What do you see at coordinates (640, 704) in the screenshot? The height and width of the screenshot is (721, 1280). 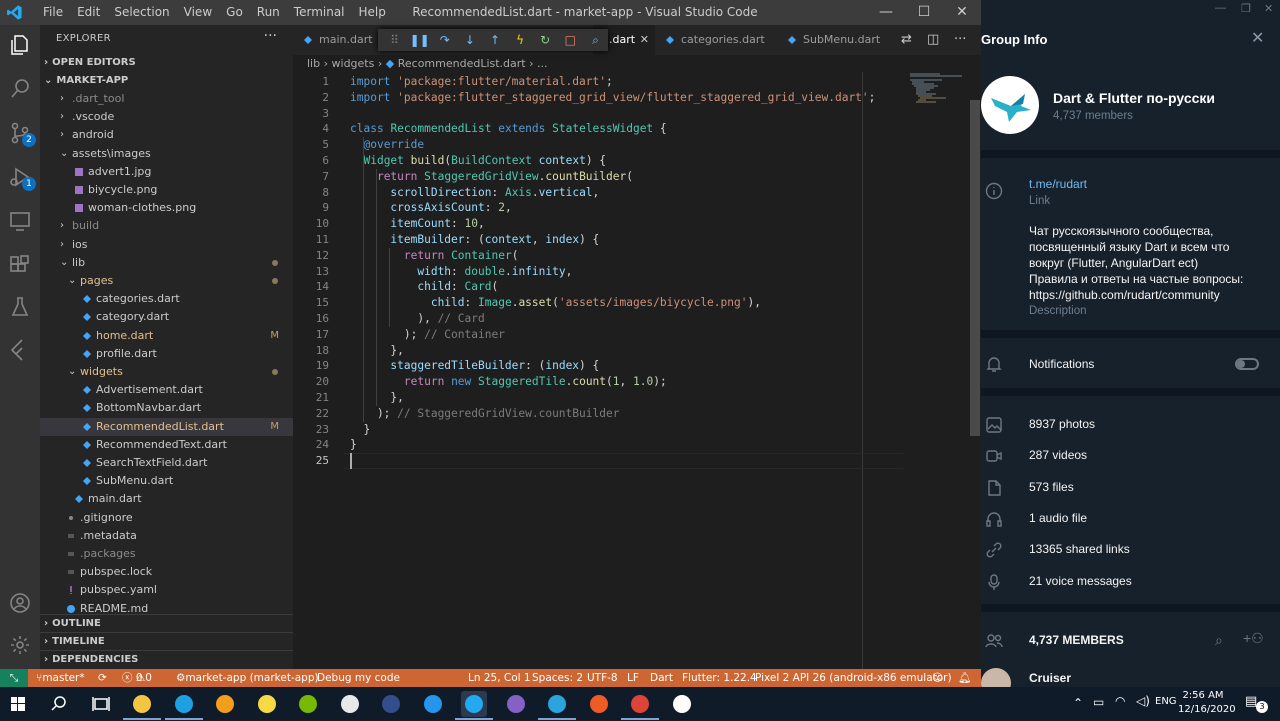 I see `chrome-icon` at bounding box center [640, 704].